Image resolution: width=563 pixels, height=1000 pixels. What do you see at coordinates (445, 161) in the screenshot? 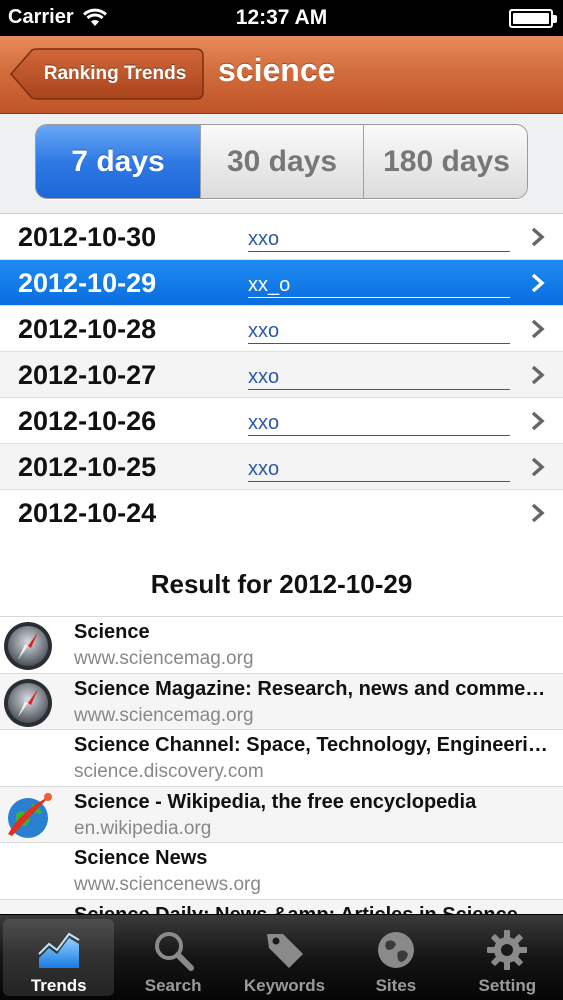
I see `segment-180-days: 180 days` at bounding box center [445, 161].